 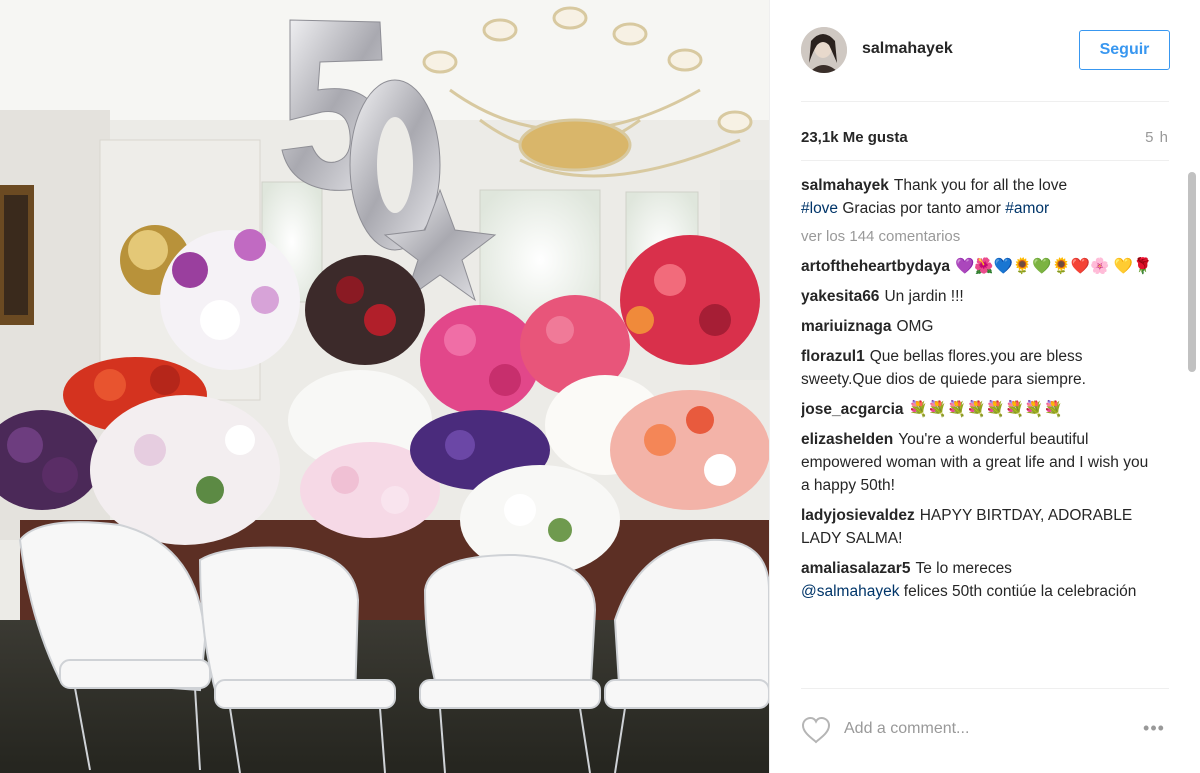 I want to click on comment-username: yakesita66, so click(x=840, y=296).